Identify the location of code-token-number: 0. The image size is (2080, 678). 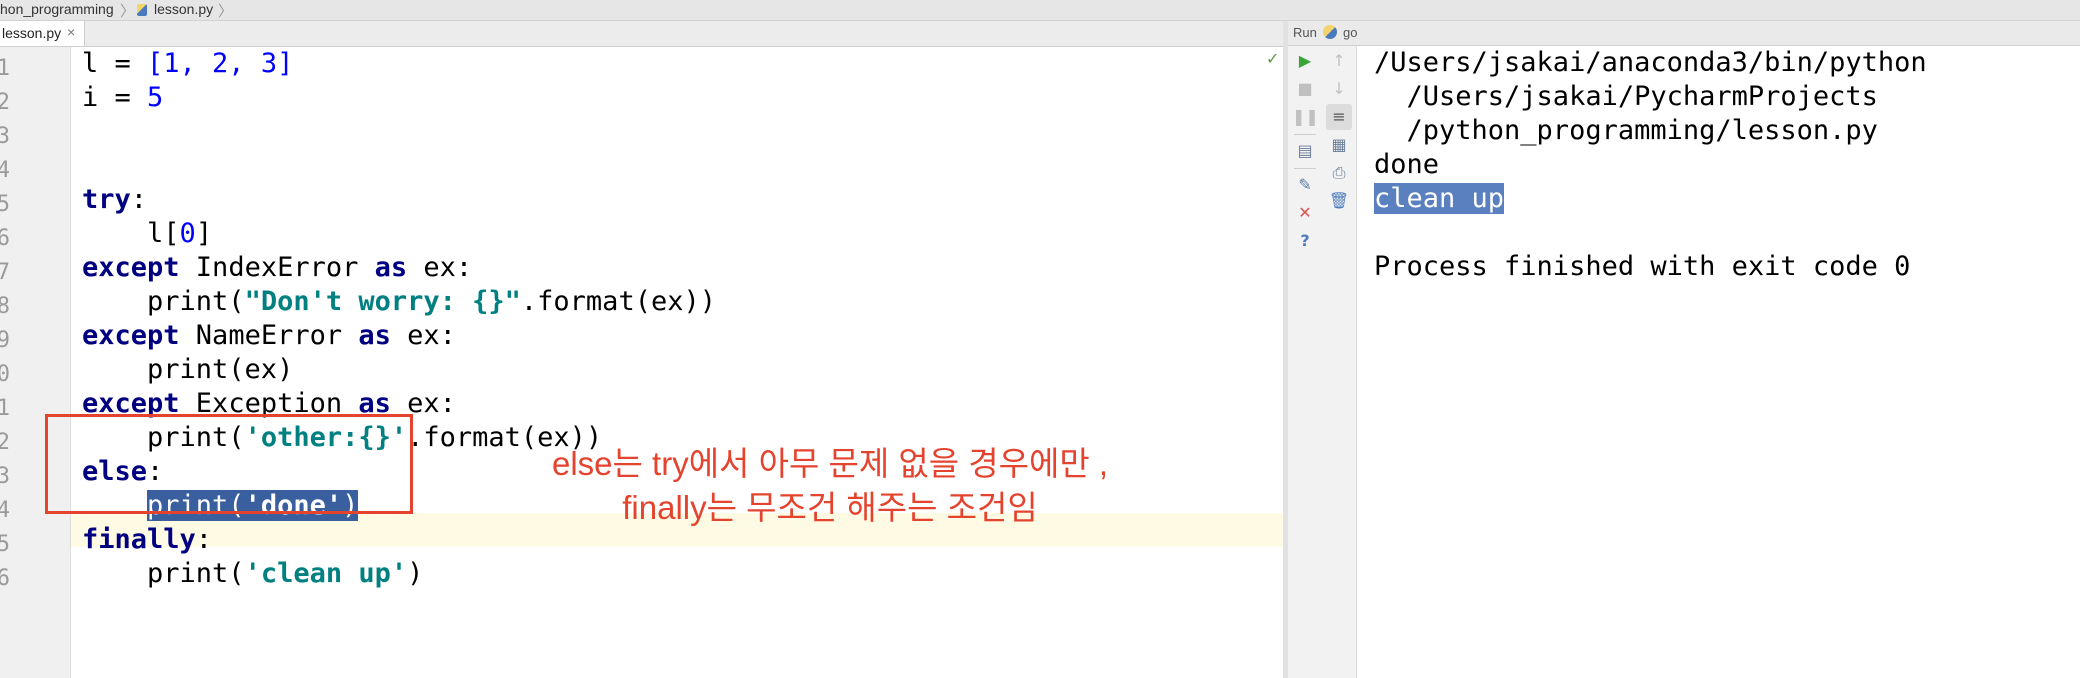
(187, 233).